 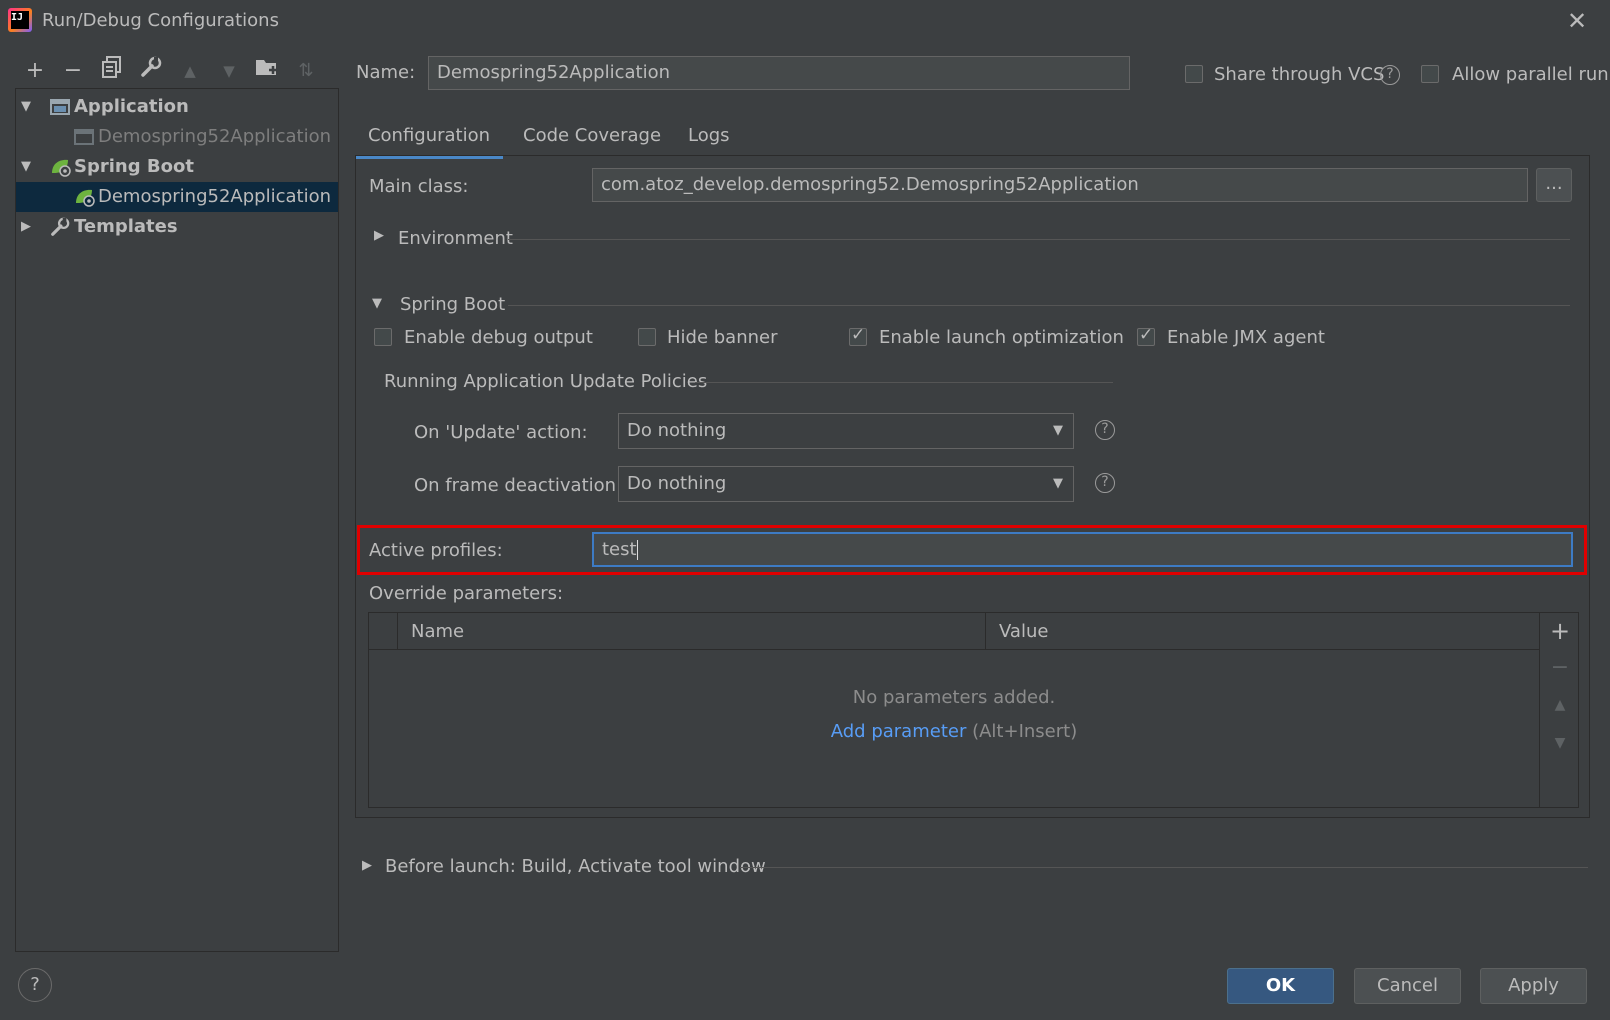 What do you see at coordinates (677, 430) in the screenshot?
I see `on-update-value: Do nothing` at bounding box center [677, 430].